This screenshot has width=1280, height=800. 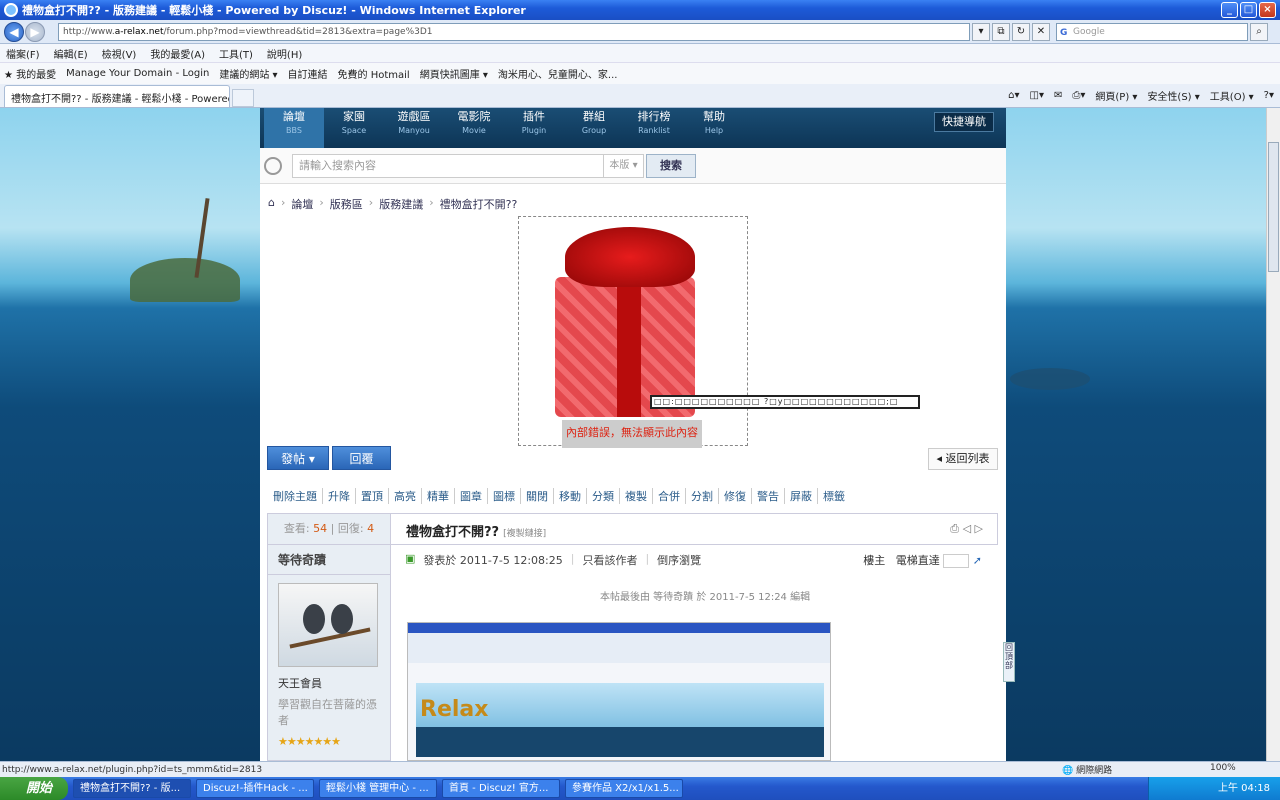 I want to click on nav-movie: 電影院 Movie, so click(x=474, y=128).